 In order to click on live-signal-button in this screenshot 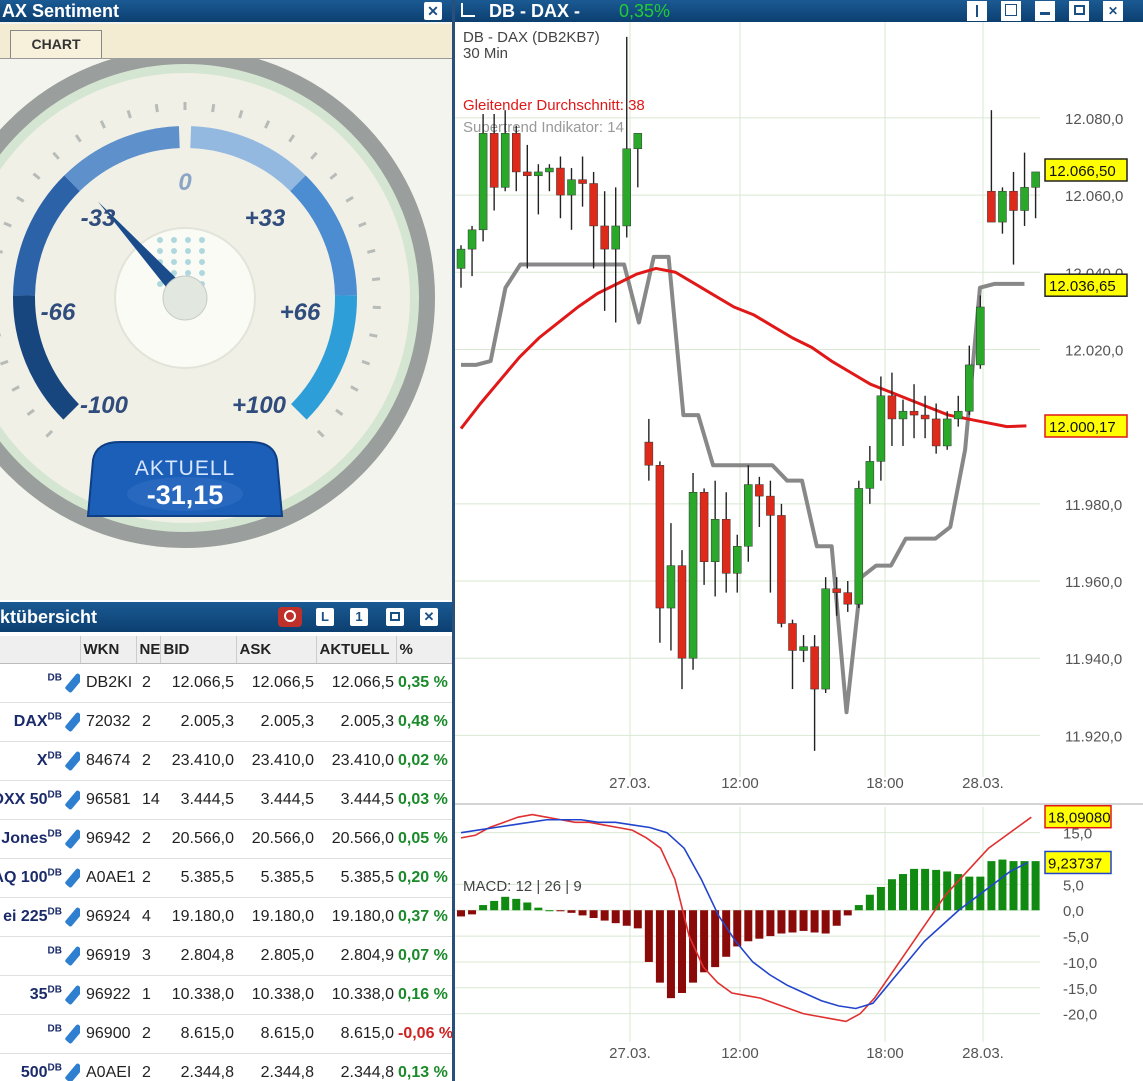, I will do `click(290, 617)`.